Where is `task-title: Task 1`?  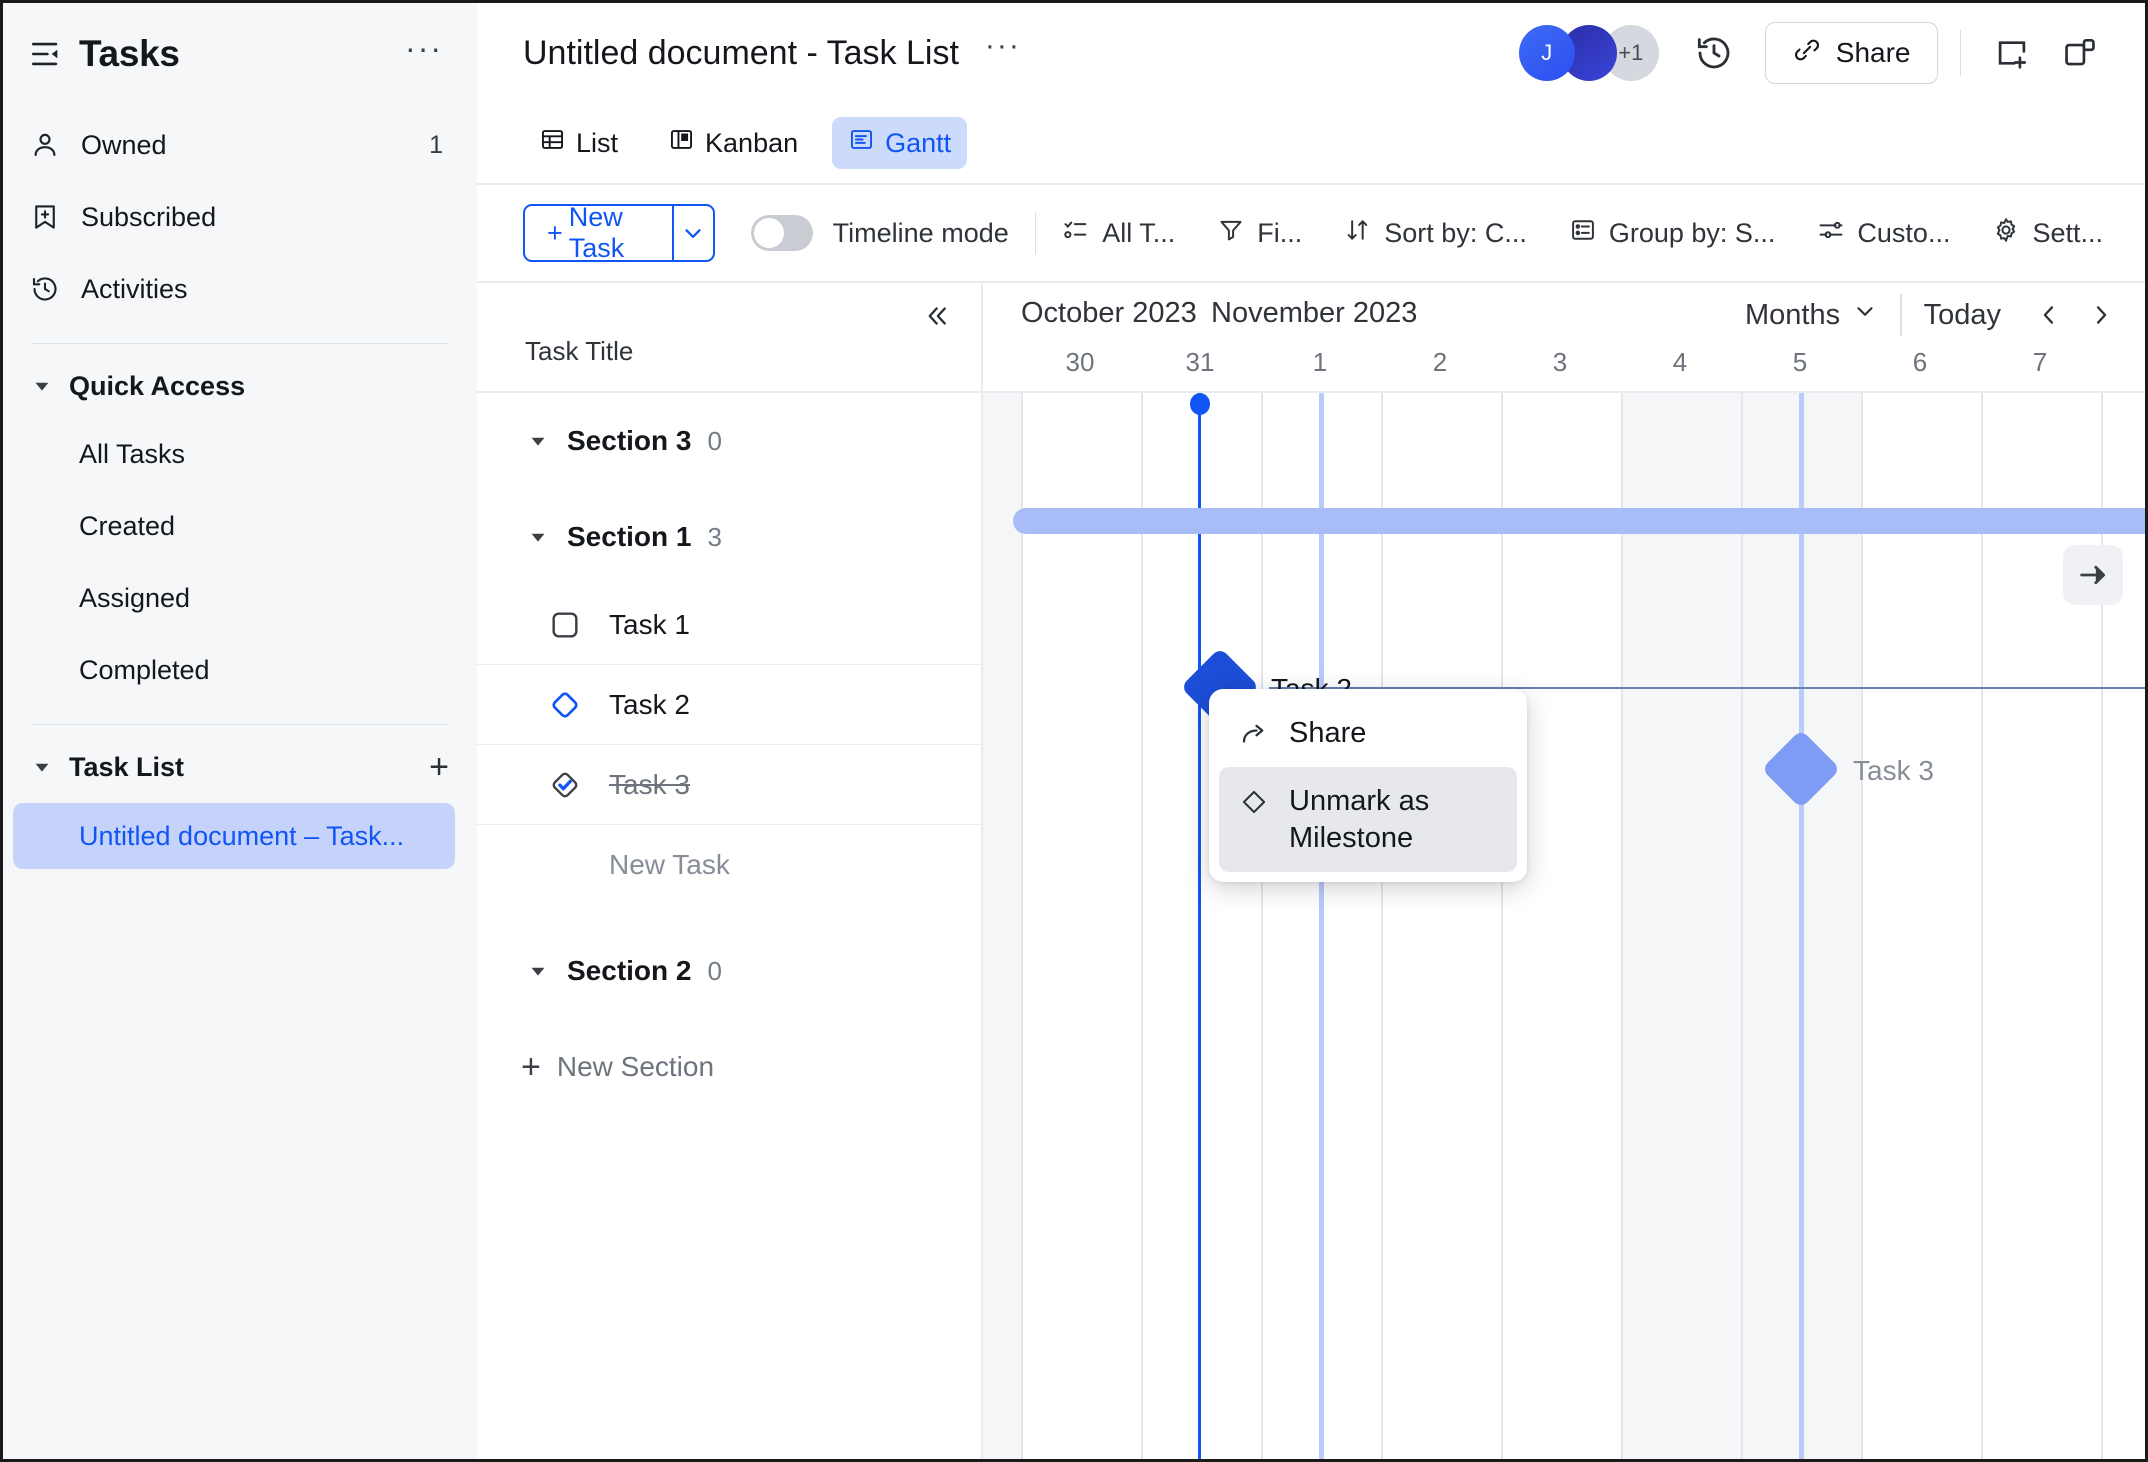 task-title: Task 1 is located at coordinates (649, 624).